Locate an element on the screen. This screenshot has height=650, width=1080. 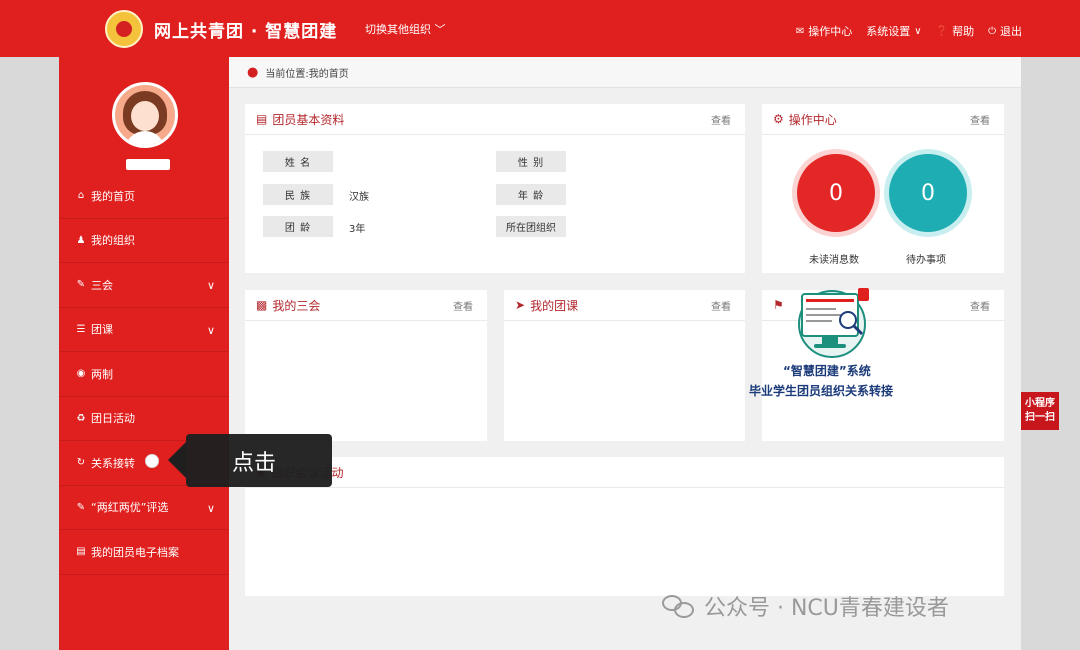
sanhui-panel: ▩ 我的三会 查看 is located at coordinates (366, 365).